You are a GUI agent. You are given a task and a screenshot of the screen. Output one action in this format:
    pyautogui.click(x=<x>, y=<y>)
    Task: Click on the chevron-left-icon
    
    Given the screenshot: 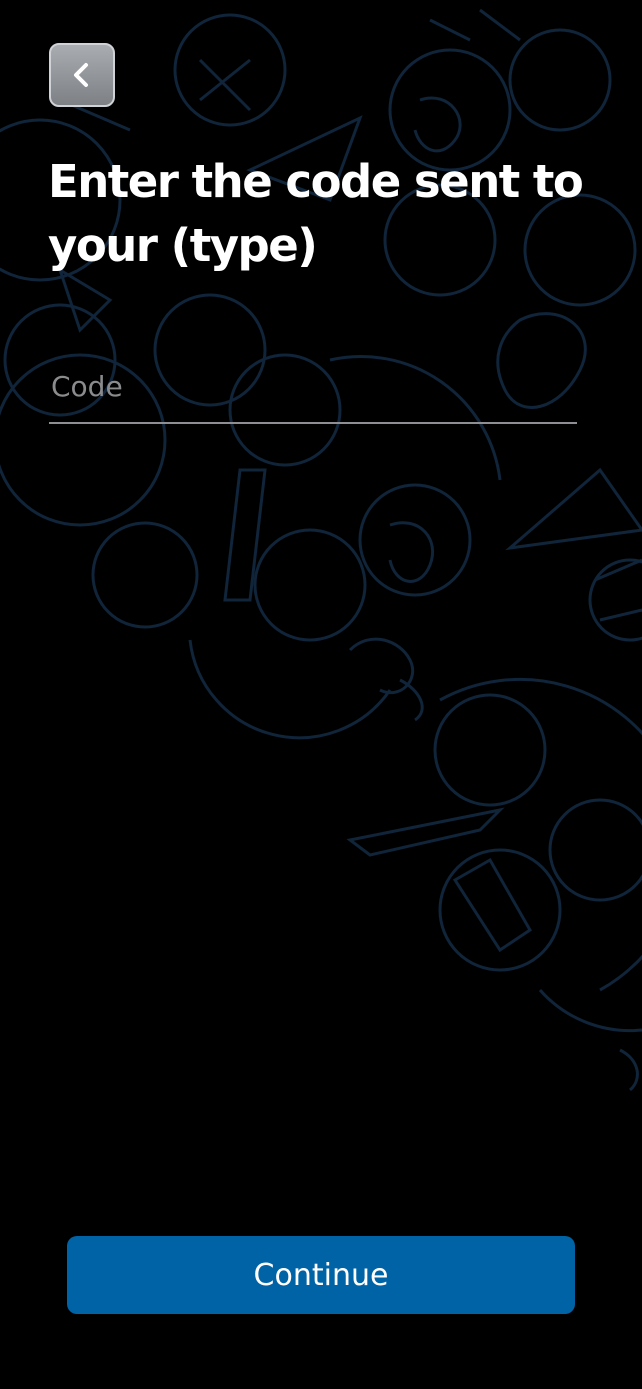 What is the action you would take?
    pyautogui.click(x=81, y=75)
    